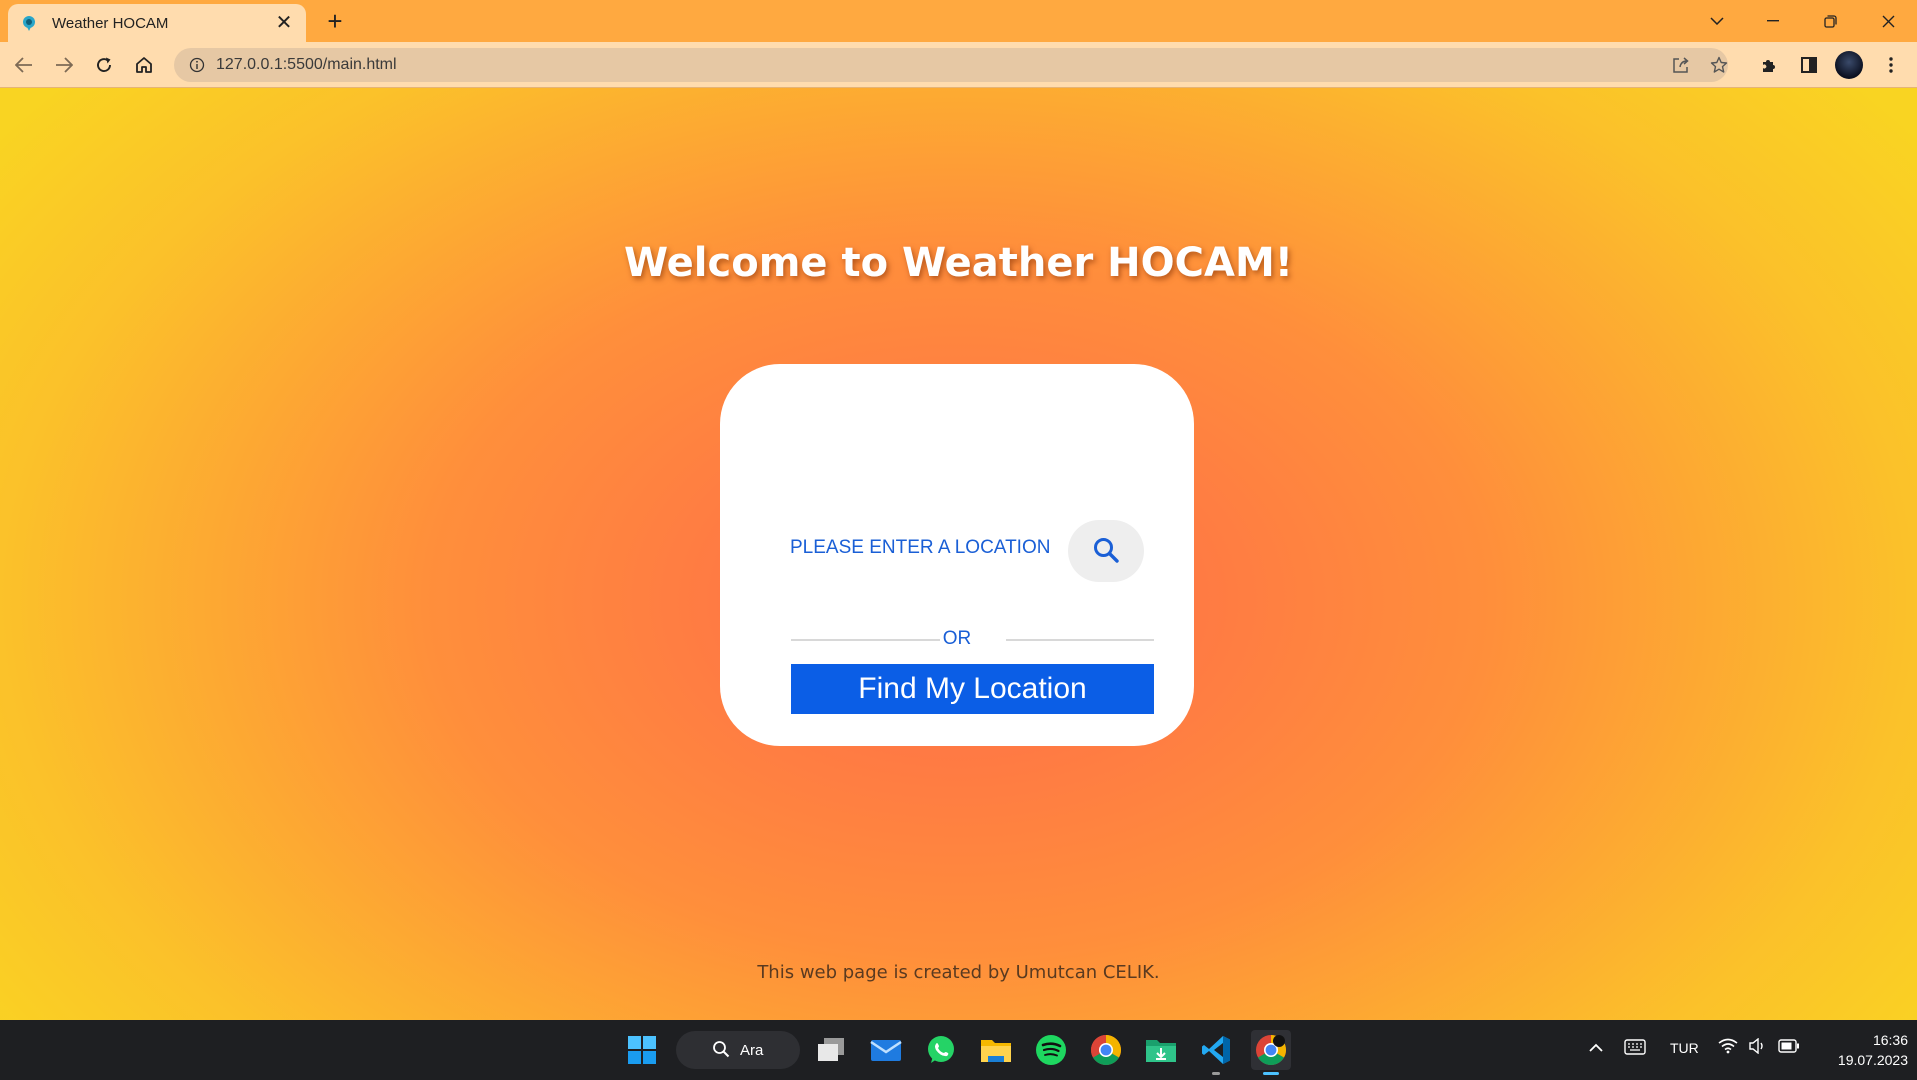  Describe the element at coordinates (972, 689) in the screenshot. I see `find-my-location-button: Find My Location` at that location.